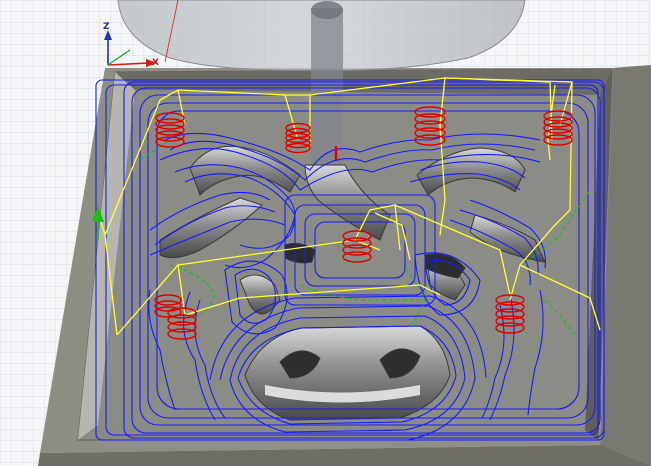 Image resolution: width=651 pixels, height=466 pixels. What do you see at coordinates (106, 27) in the screenshot?
I see `axis-z-label: Z` at bounding box center [106, 27].